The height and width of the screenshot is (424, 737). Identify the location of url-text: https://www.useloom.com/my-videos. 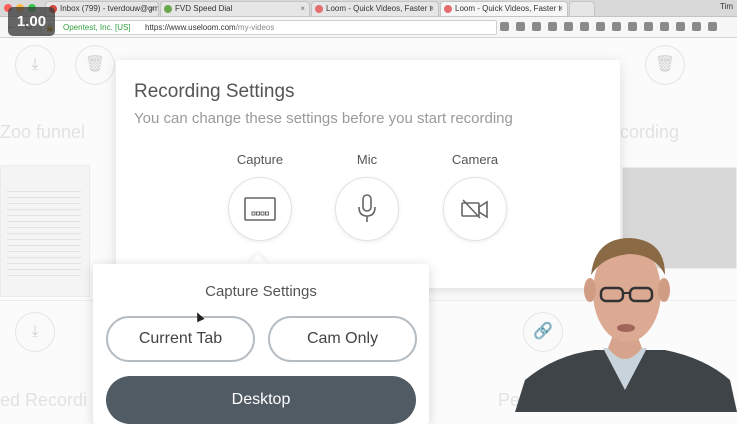
(209, 27).